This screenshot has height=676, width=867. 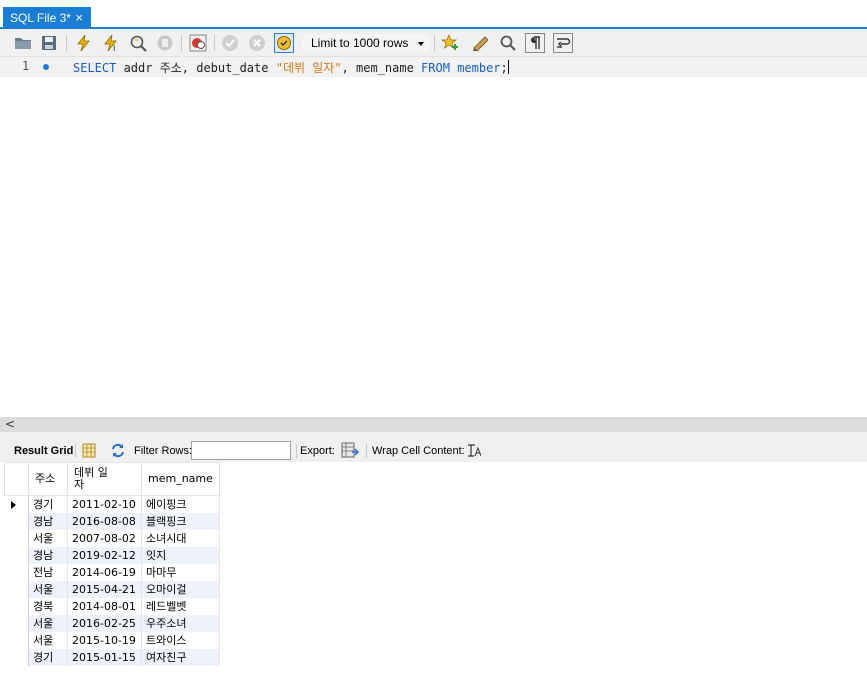 What do you see at coordinates (257, 43) in the screenshot?
I see `rollback-icon` at bounding box center [257, 43].